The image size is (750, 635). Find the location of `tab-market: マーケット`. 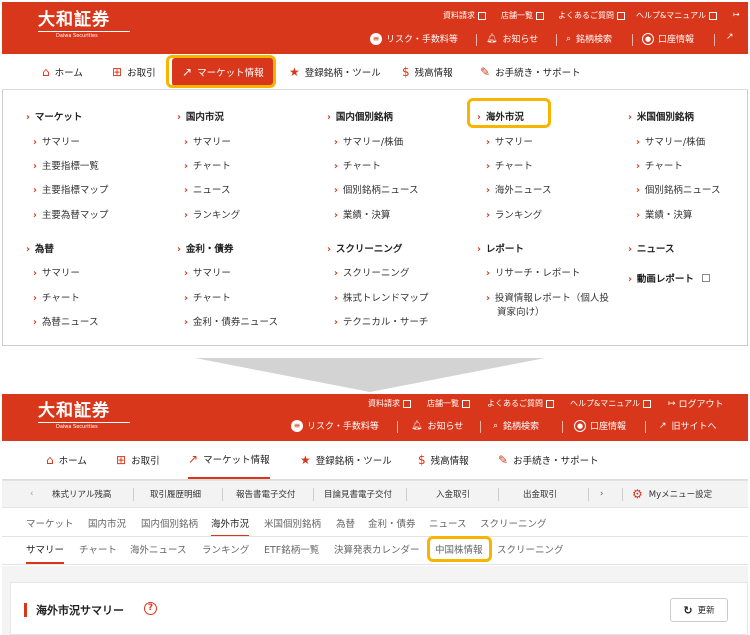

tab-market: マーケット is located at coordinates (50, 523).